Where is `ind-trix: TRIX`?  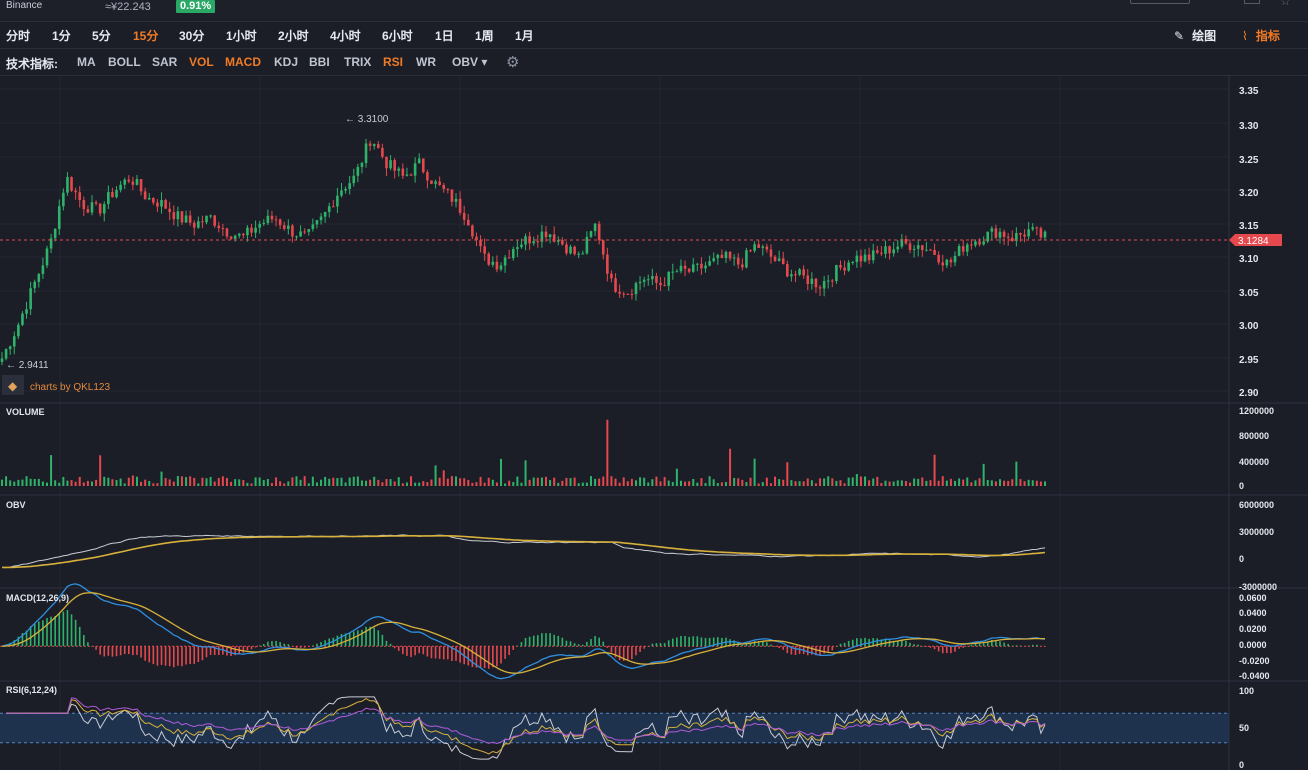
ind-trix: TRIX is located at coordinates (357, 62).